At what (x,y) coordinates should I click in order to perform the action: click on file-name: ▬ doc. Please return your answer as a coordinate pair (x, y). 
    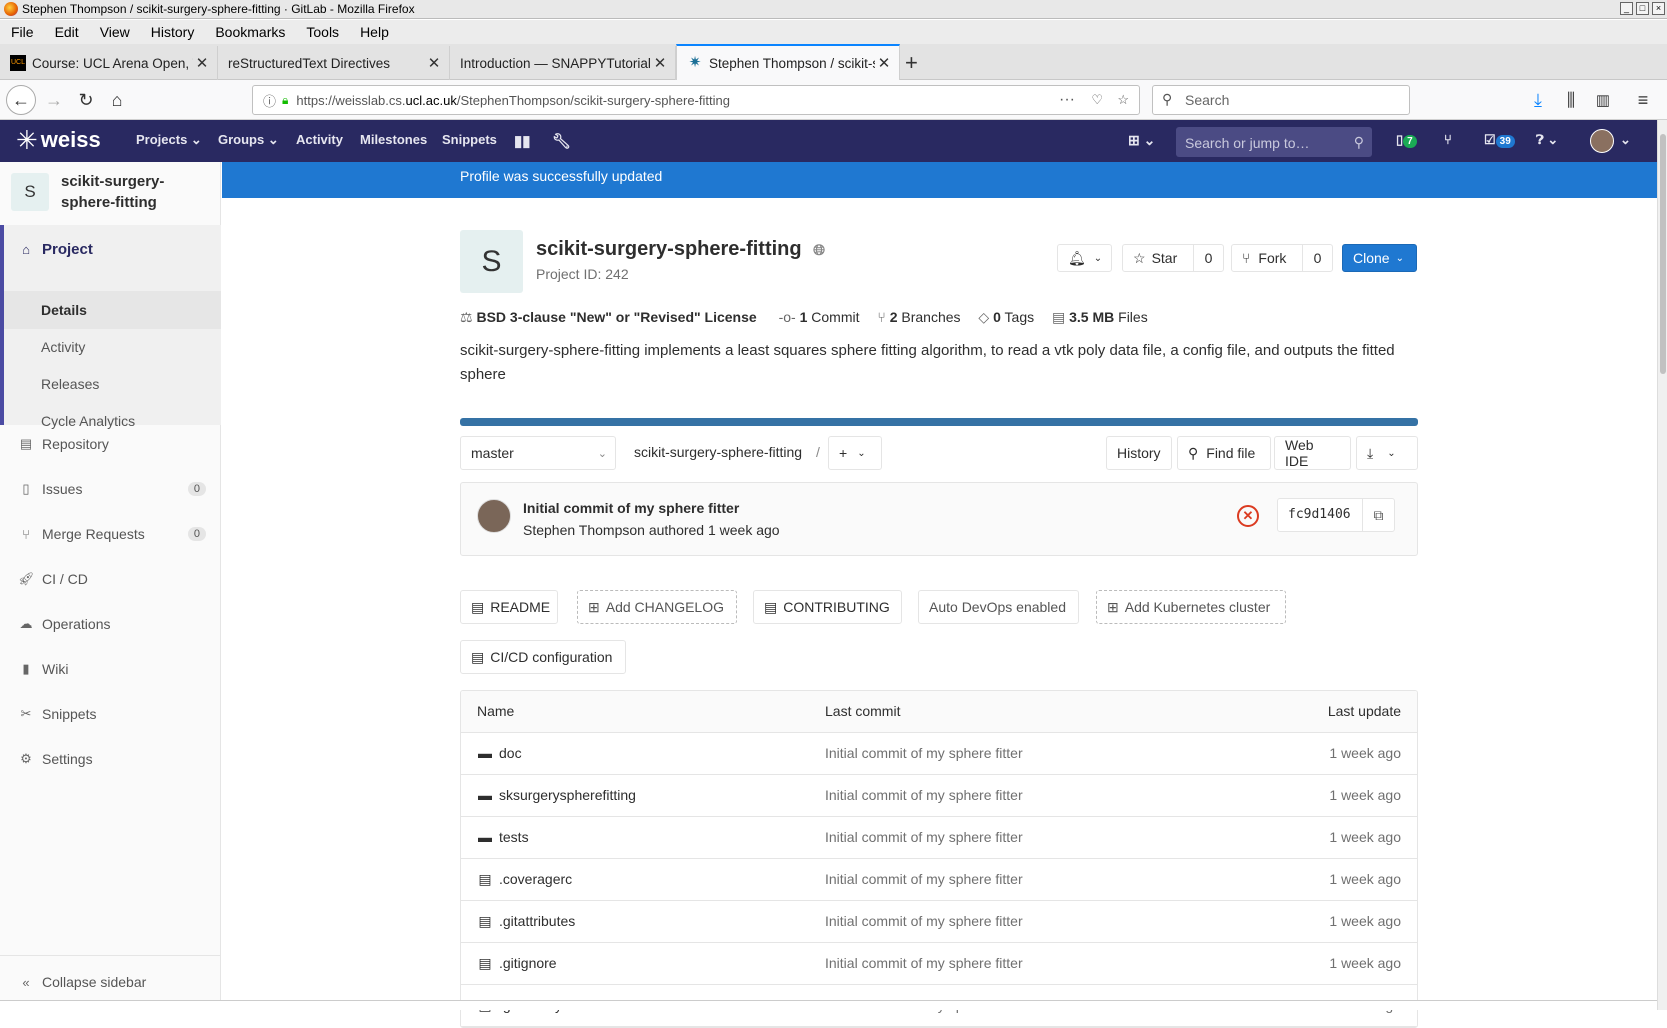
    Looking at the image, I should click on (499, 753).